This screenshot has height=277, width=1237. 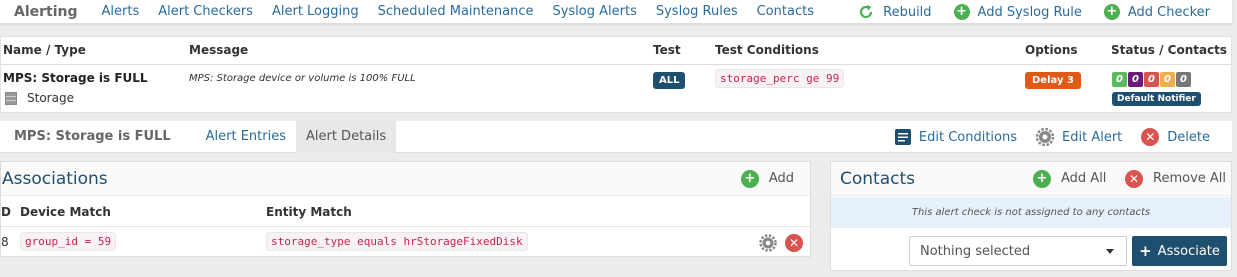 What do you see at coordinates (6, 212) in the screenshot?
I see `assoc-header-id: D` at bounding box center [6, 212].